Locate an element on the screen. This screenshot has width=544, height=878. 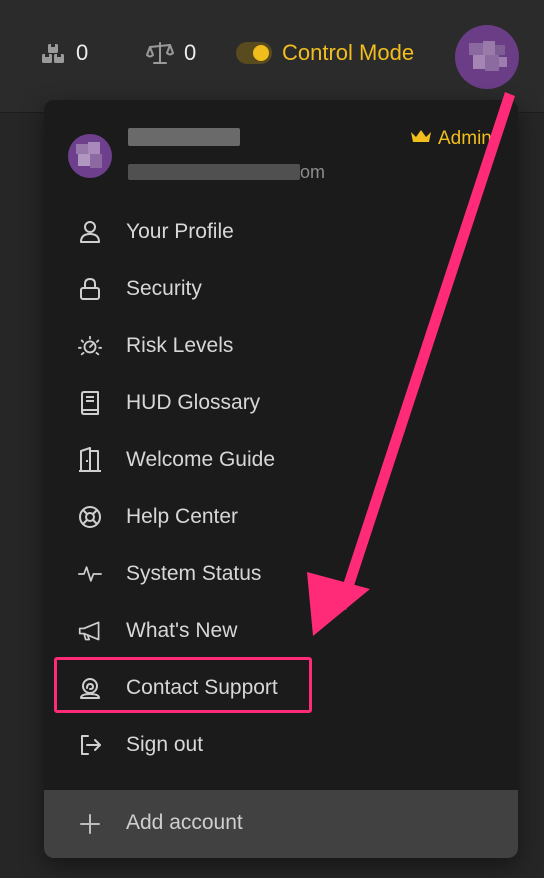
logout-icon is located at coordinates (90, 745).